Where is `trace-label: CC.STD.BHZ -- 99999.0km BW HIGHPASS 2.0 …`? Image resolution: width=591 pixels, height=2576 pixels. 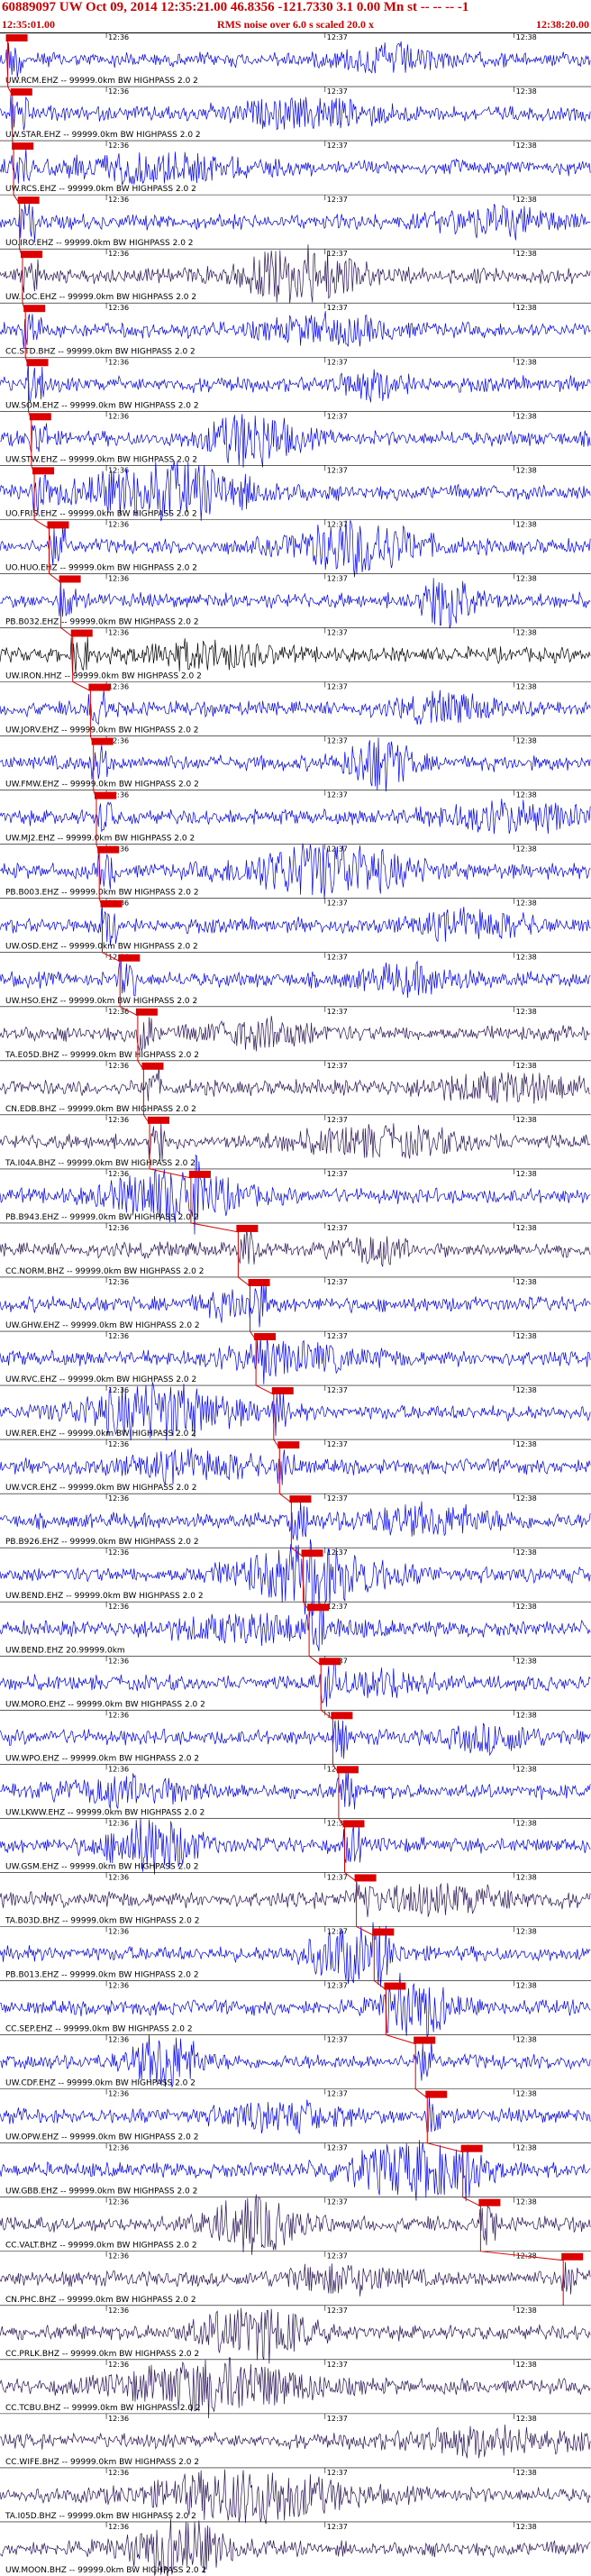
trace-label: CC.STD.BHZ -- 99999.0km BW HIGHPASS 2.0 … is located at coordinates (100, 351).